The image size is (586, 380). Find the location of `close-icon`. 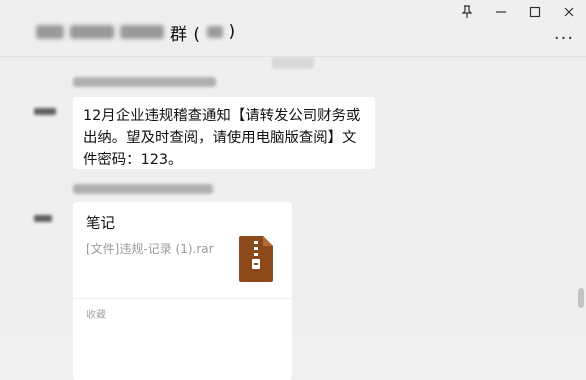

close-icon is located at coordinates (569, 12).